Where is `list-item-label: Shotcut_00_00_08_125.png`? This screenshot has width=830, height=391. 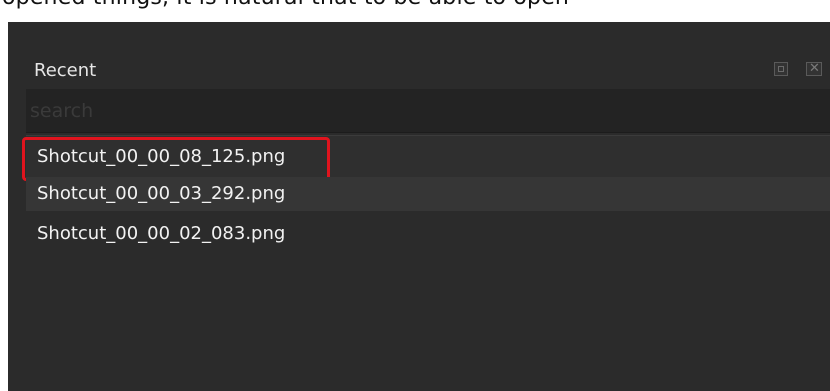 list-item-label: Shotcut_00_00_08_125.png is located at coordinates (161, 156).